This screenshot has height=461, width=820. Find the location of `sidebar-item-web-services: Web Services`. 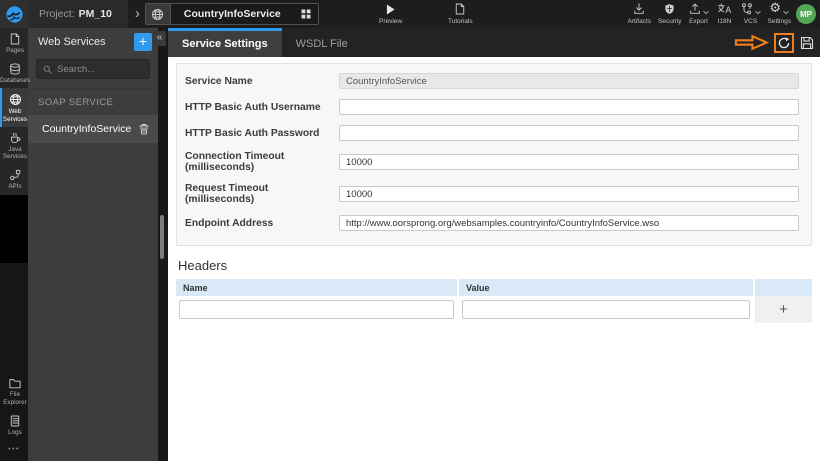

sidebar-item-web-services: Web Services is located at coordinates (14, 107).